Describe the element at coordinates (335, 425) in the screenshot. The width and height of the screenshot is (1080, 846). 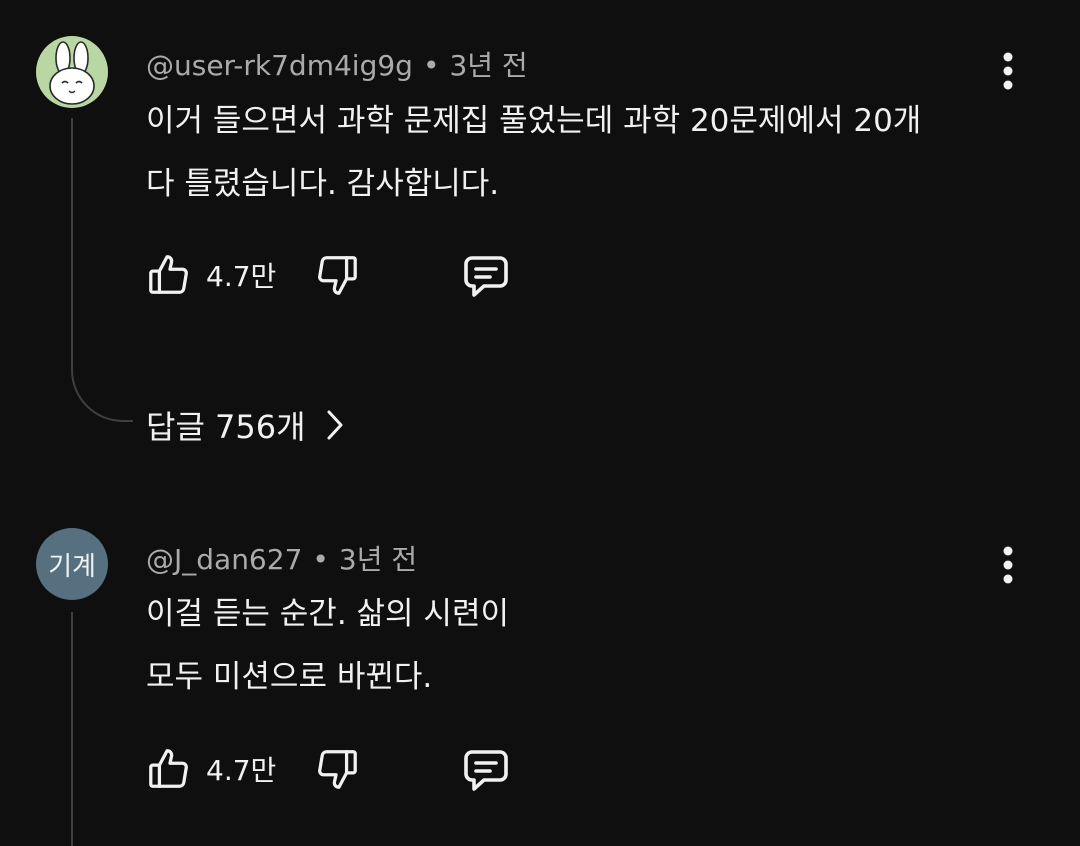
I see `chevron-right-icon` at that location.